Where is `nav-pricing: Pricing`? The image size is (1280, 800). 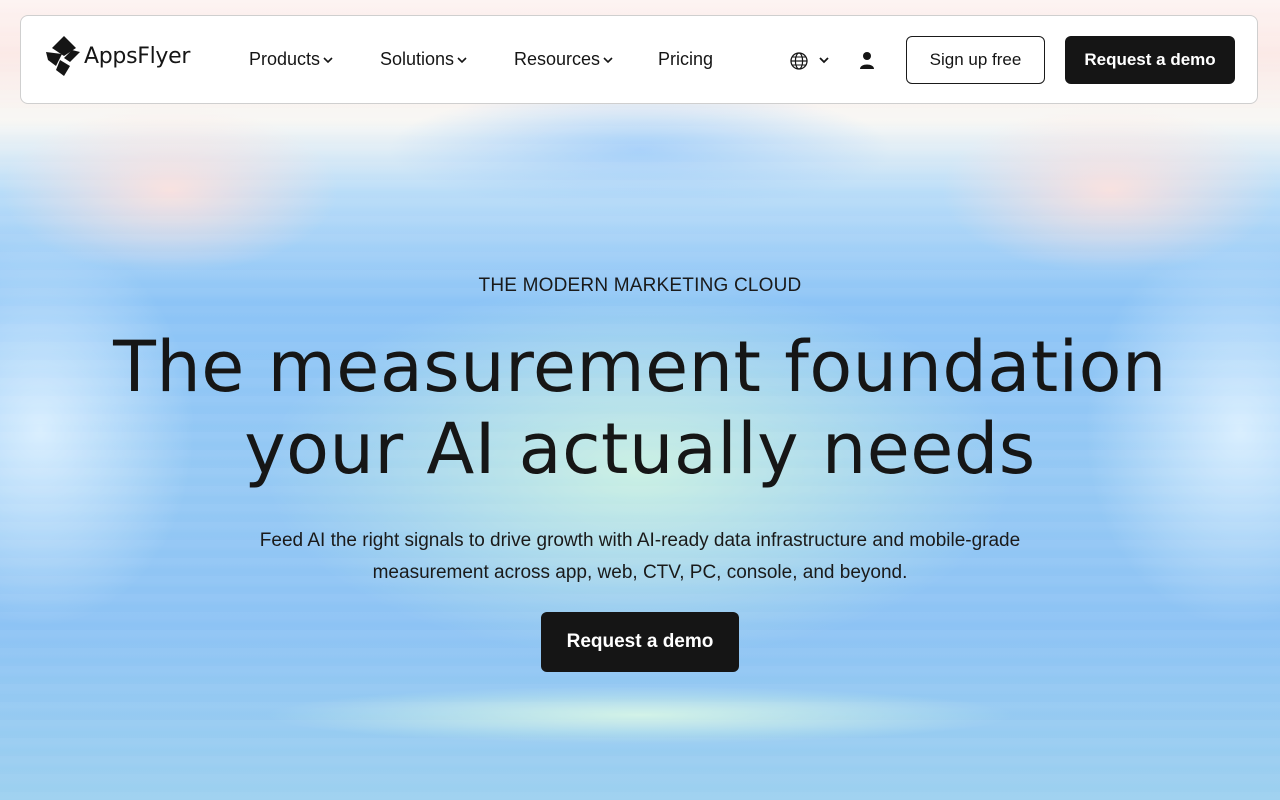
nav-pricing: Pricing is located at coordinates (685, 59).